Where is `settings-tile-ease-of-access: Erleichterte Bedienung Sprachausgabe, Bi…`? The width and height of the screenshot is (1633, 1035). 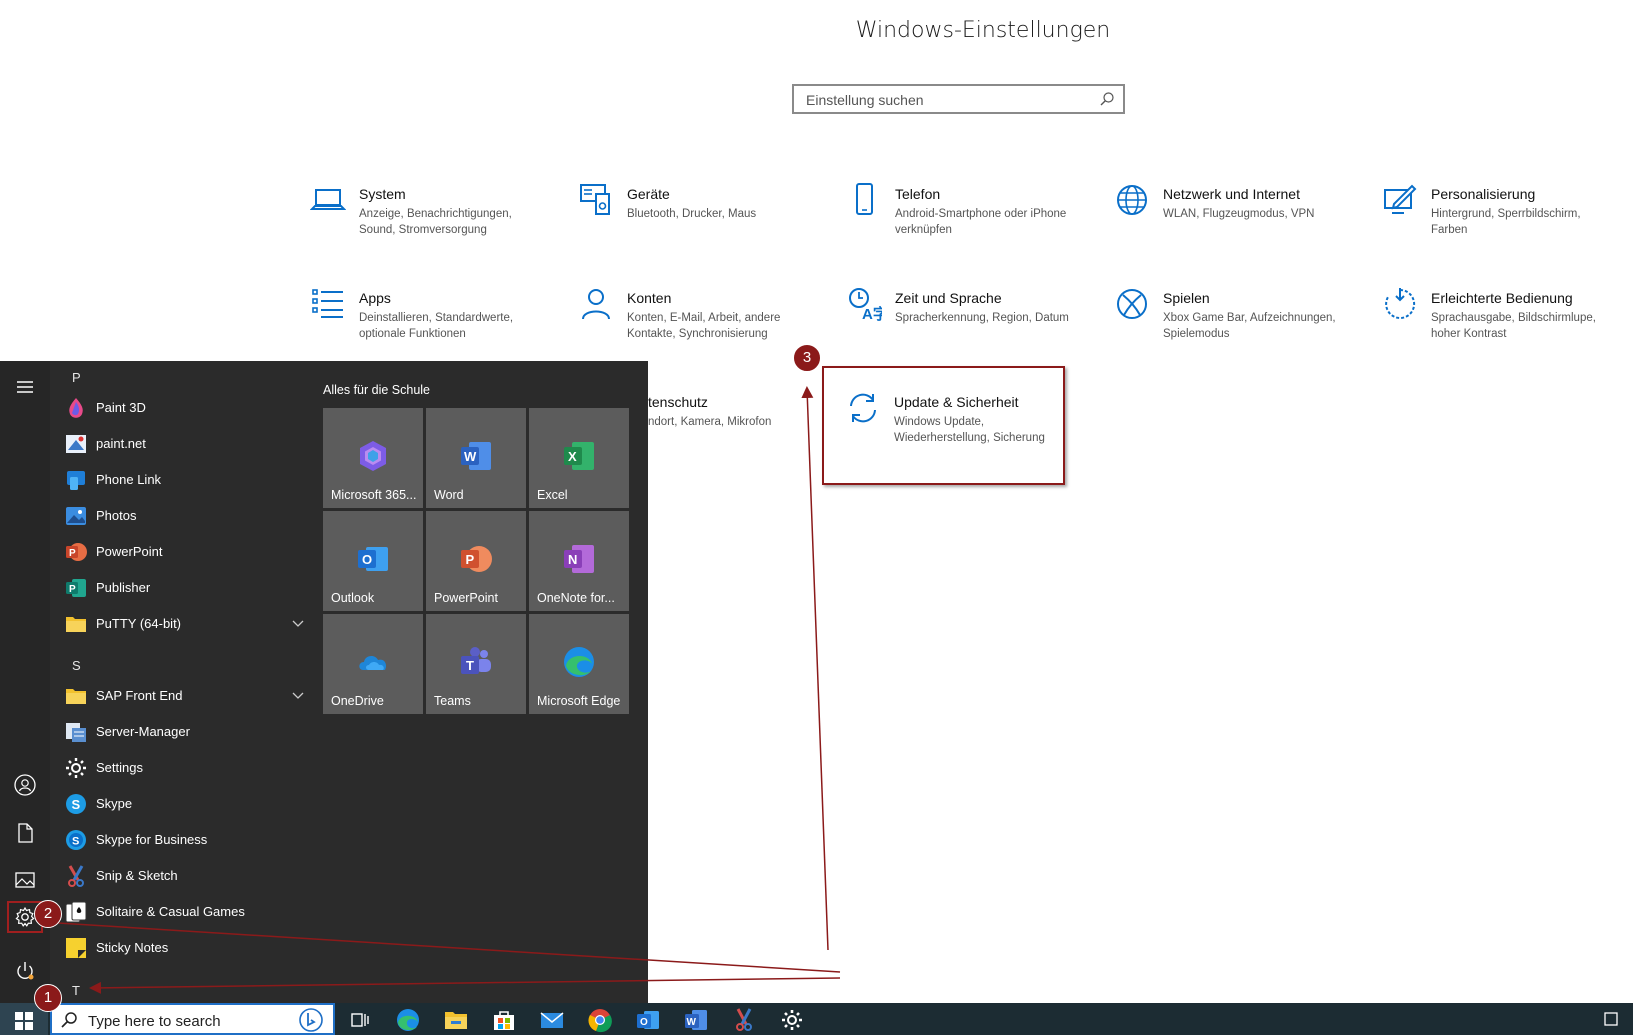
settings-tile-ease-of-access: Erleichterte Bedienung Sprachausgabe, Bi… is located at coordinates (1507, 326).